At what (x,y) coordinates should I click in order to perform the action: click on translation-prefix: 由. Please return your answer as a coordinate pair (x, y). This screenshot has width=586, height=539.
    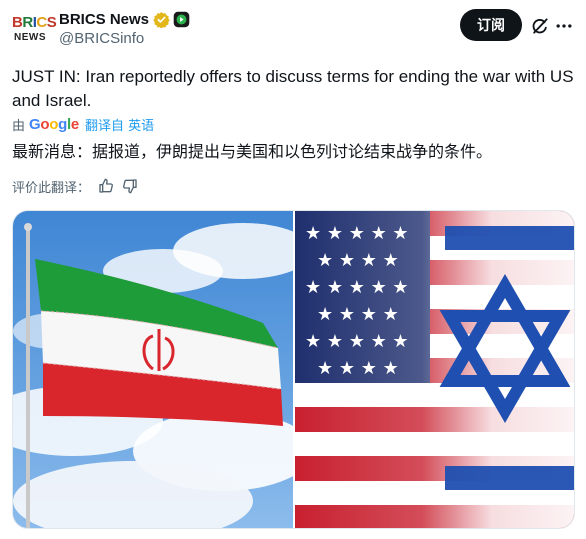
    Looking at the image, I should click on (19, 126).